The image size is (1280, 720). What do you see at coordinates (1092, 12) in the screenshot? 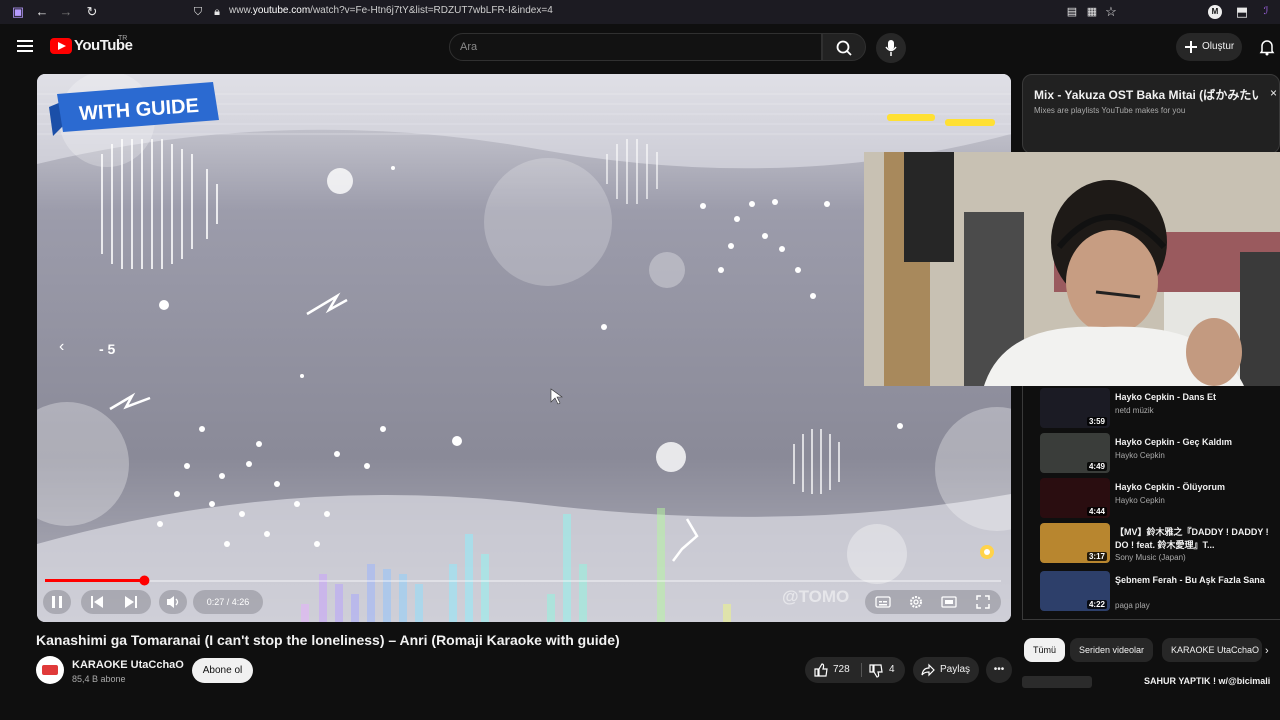
I see `picture-in-picture-icon: ▦` at bounding box center [1092, 12].